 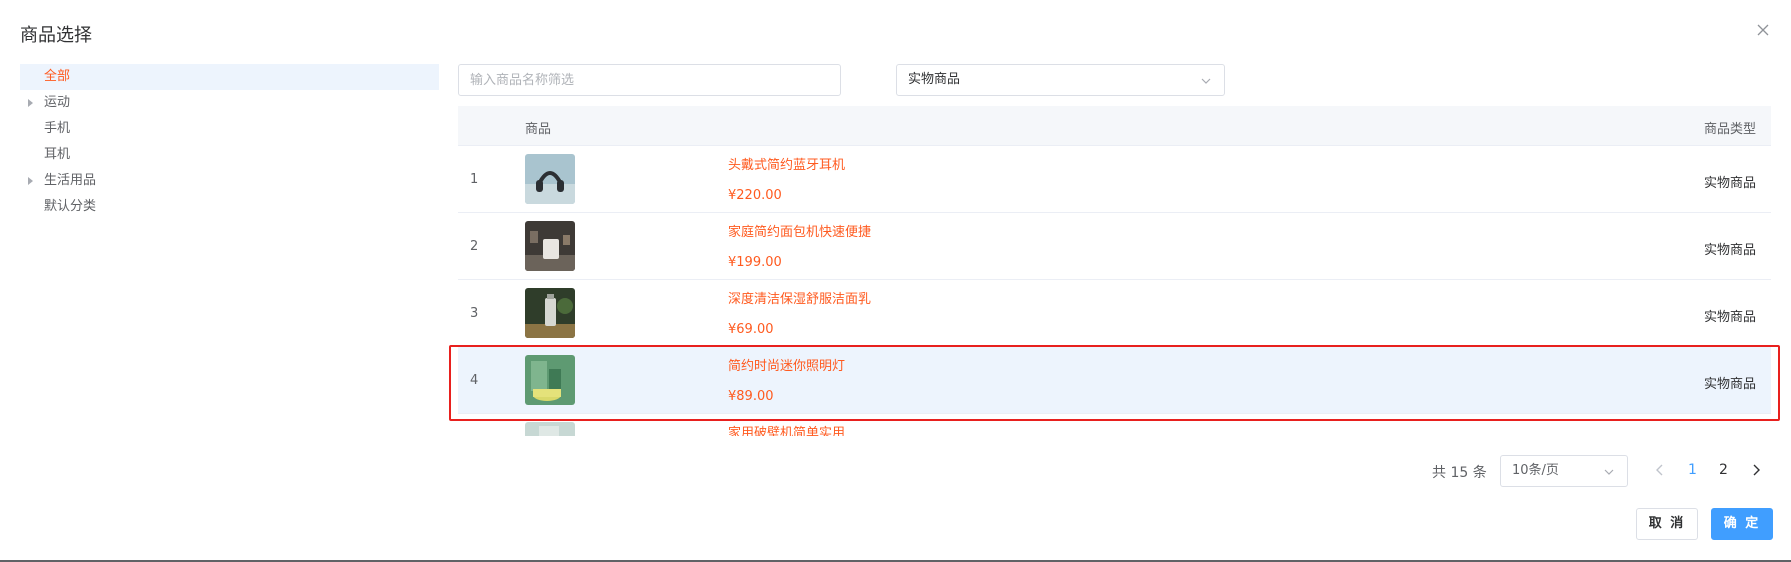 What do you see at coordinates (1535, 470) in the screenshot?
I see `page-size-value: 10条/页` at bounding box center [1535, 470].